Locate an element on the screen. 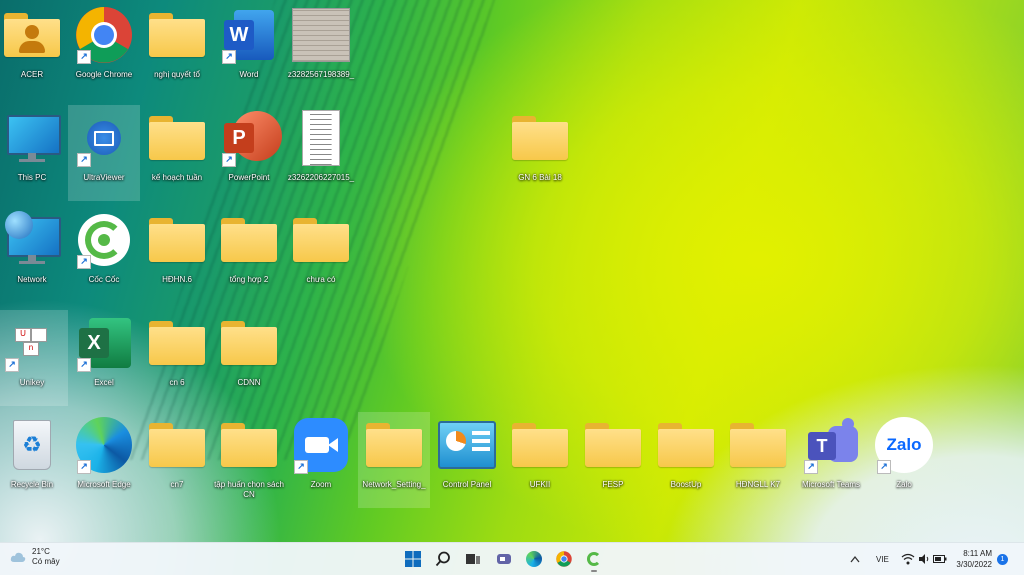 The image size is (1024, 575). chat-button is located at coordinates (504, 559).